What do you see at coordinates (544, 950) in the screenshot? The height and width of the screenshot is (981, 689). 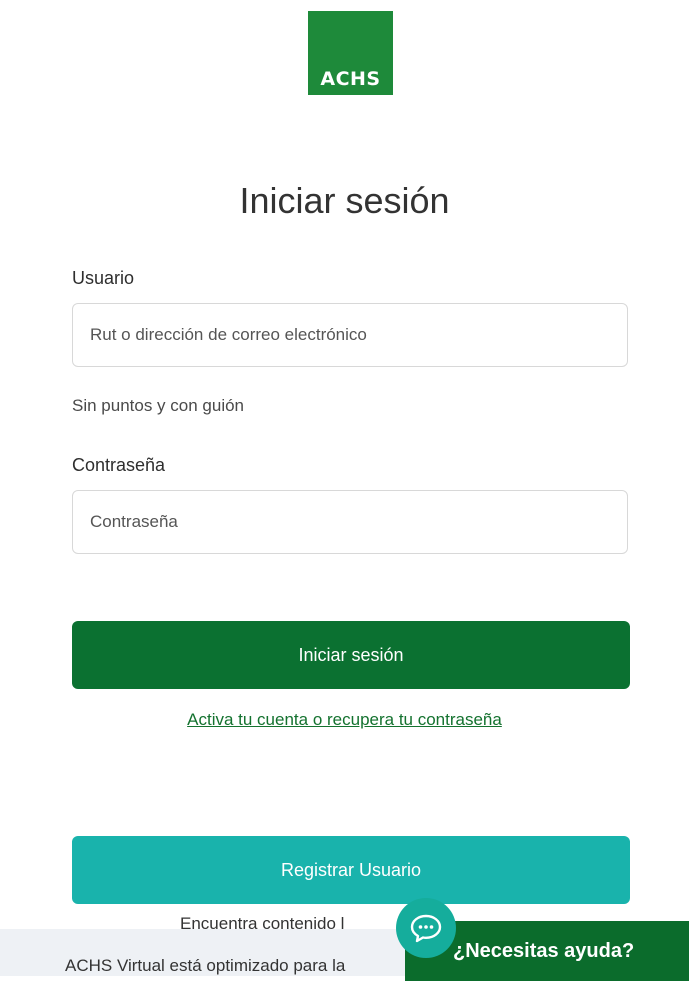 I see `help-label: ¿Necesitas ayuda?` at bounding box center [544, 950].